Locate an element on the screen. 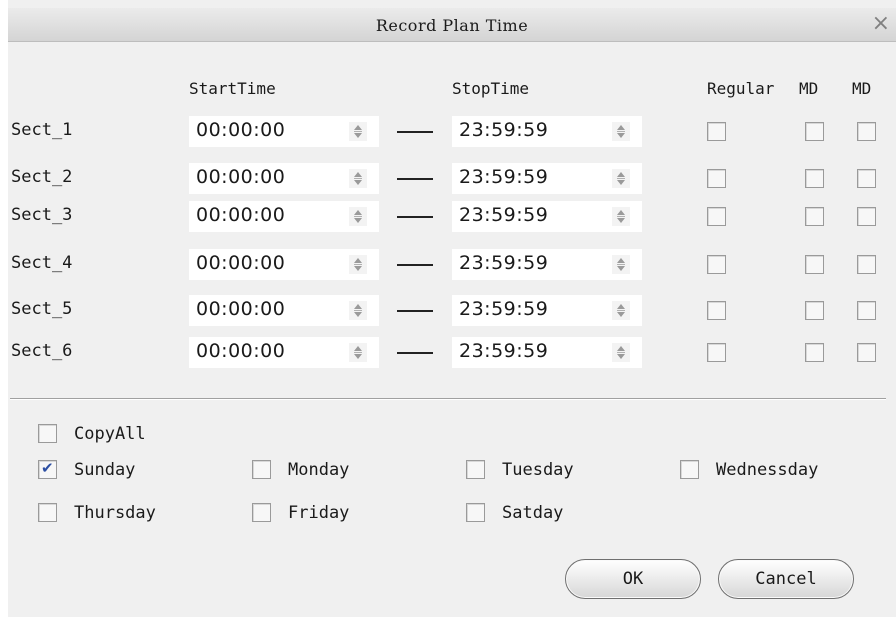 This screenshot has height=617, width=896. section-label: Sect_1 is located at coordinates (42, 130).